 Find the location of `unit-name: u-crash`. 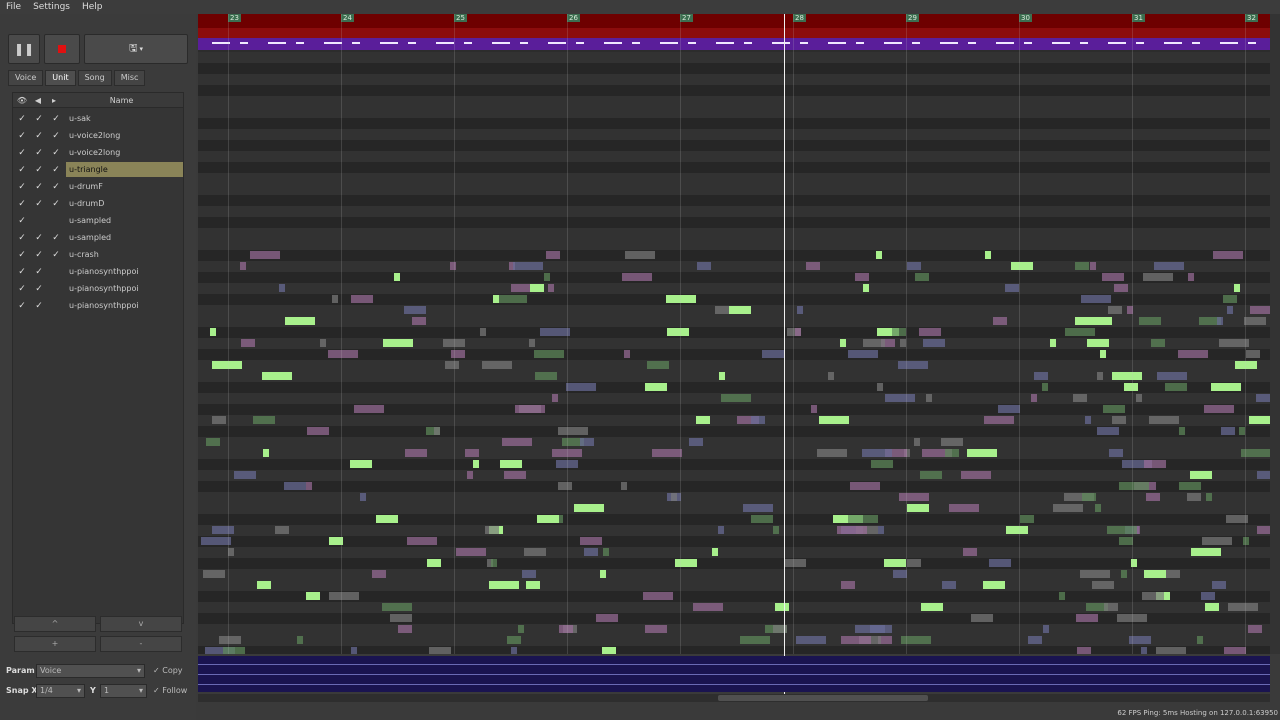

unit-name: u-crash is located at coordinates (124, 254).